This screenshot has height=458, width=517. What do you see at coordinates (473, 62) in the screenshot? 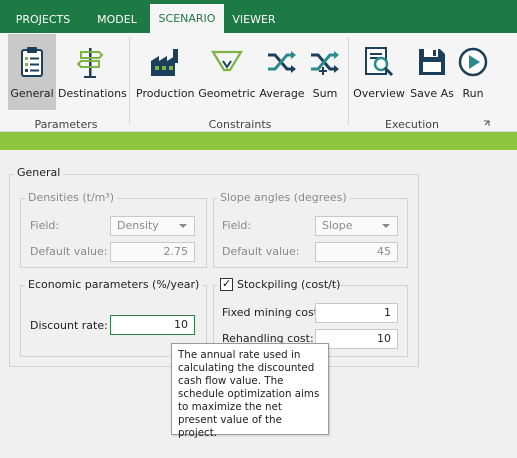
I see `play-icon` at bounding box center [473, 62].